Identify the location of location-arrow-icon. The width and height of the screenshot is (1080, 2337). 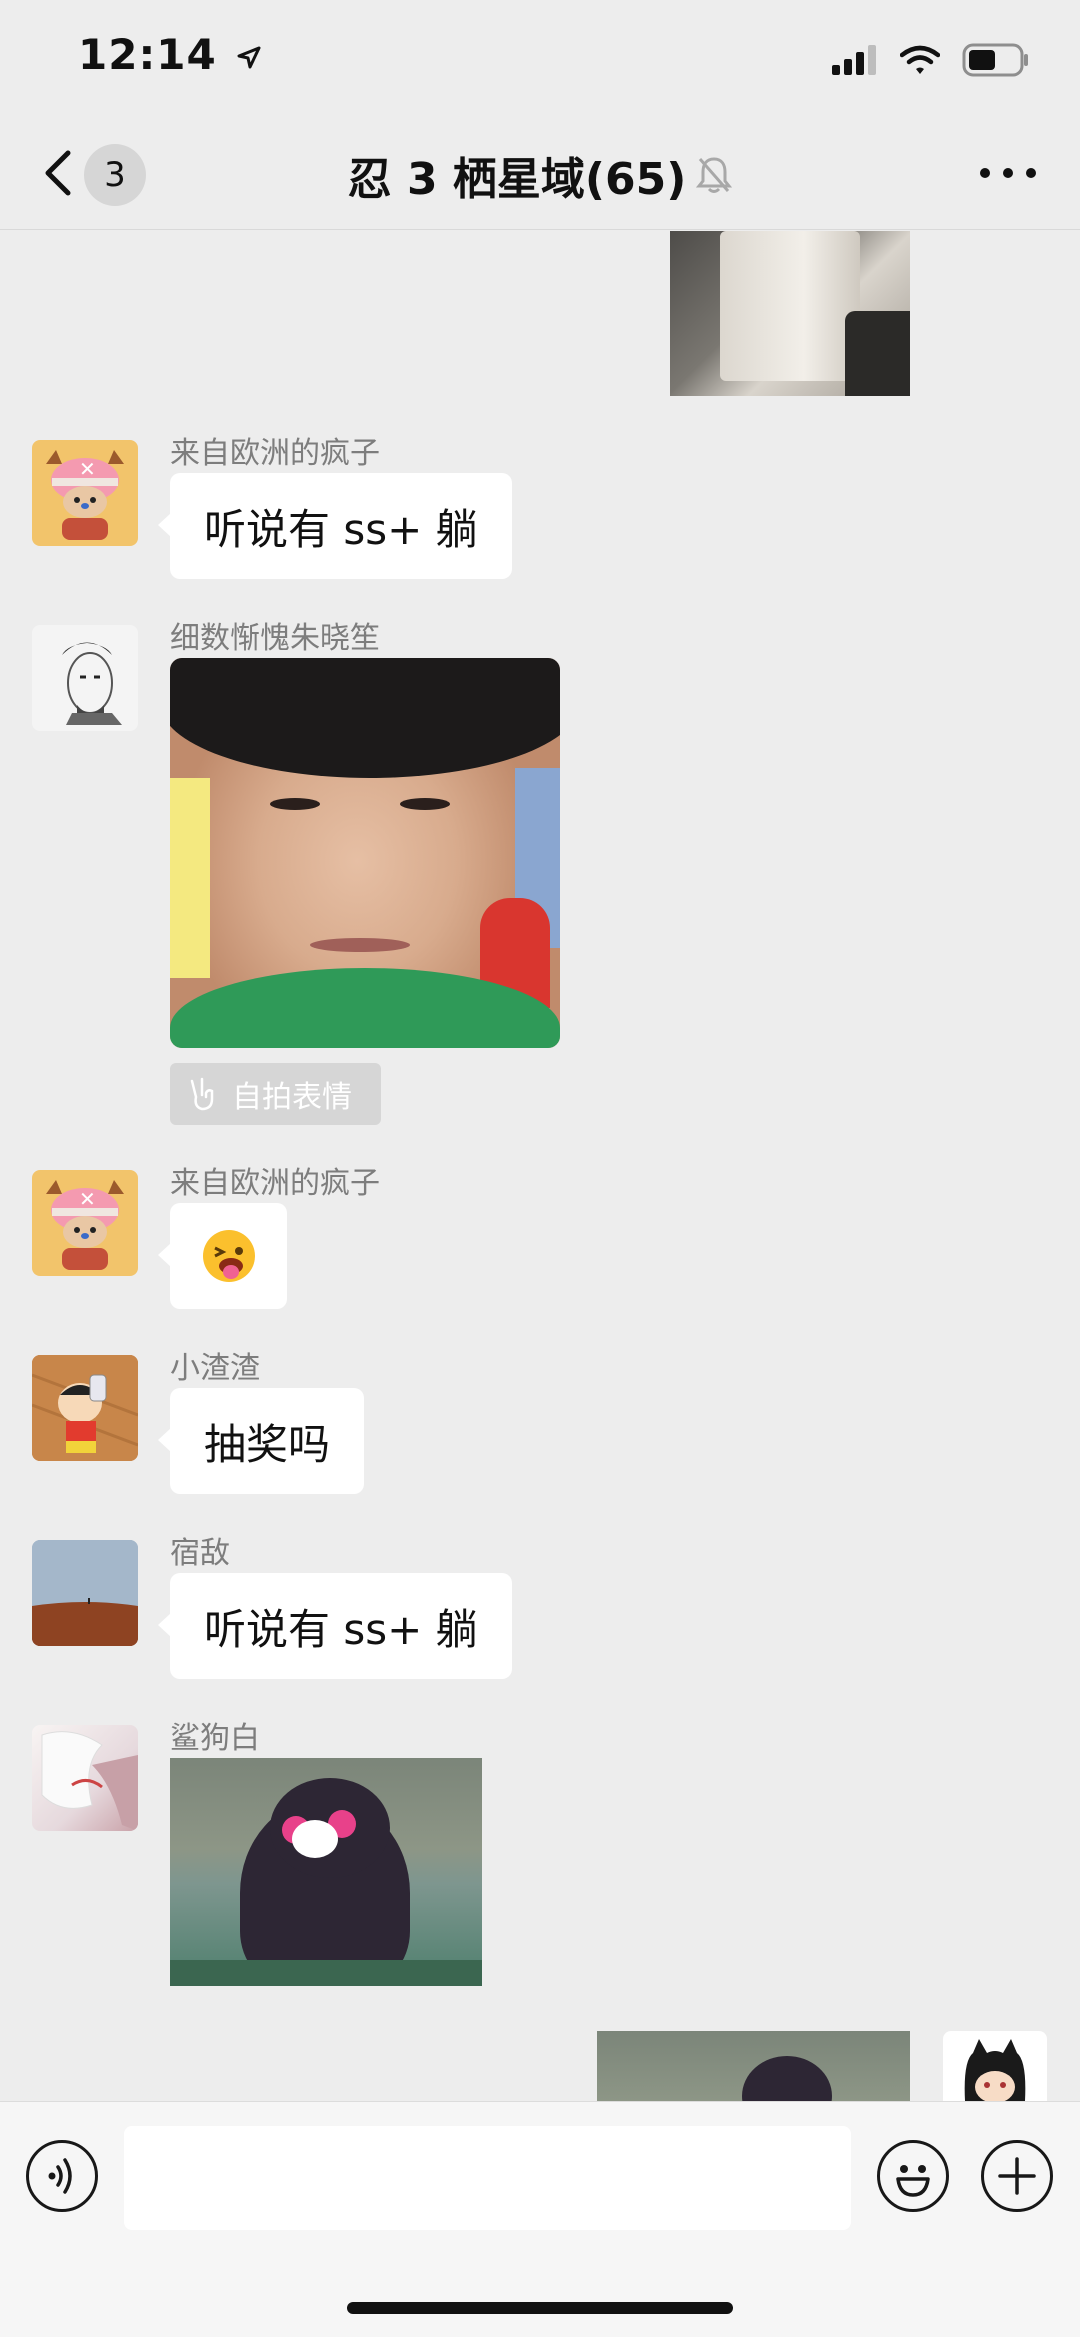
(249, 57).